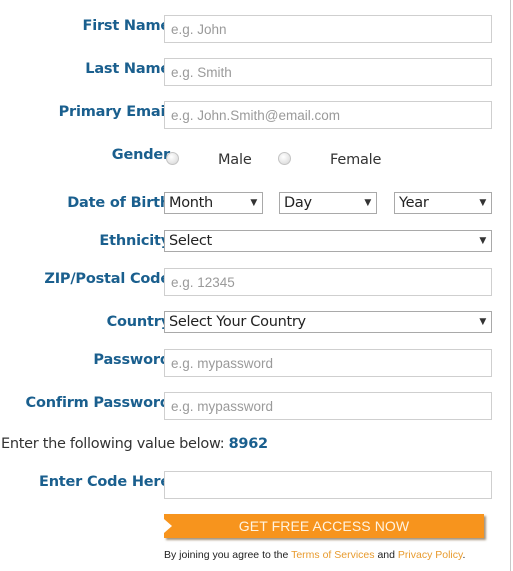 The width and height of the screenshot is (513, 571). I want to click on country-select: Select Your Country ▼, so click(328, 322).